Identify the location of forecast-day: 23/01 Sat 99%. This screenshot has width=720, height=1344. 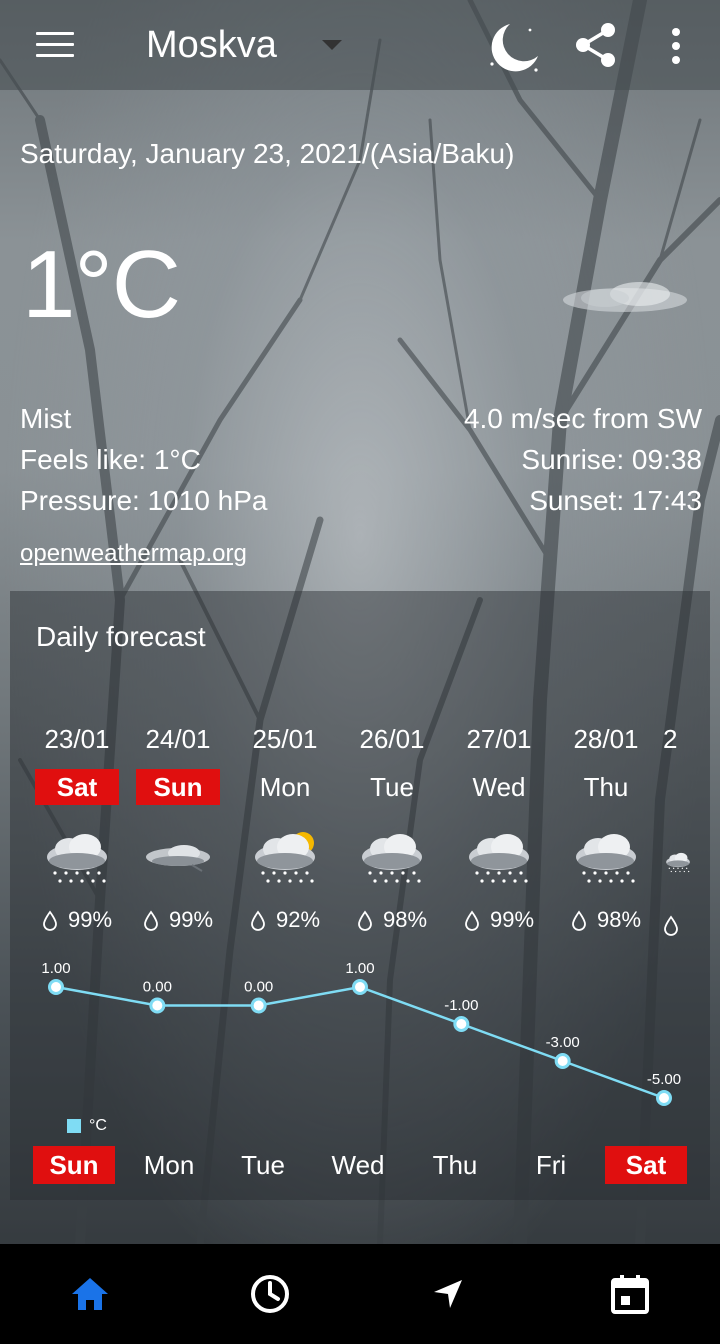
(77, 828).